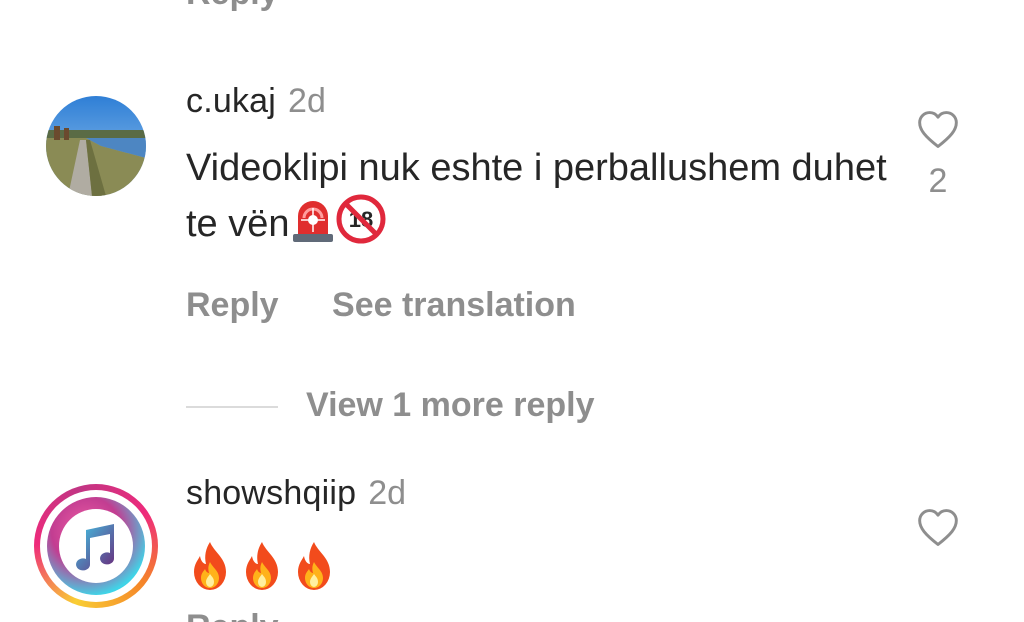 Image resolution: width=1024 pixels, height=622 pixels. I want to click on view-replies-button: View 1 more reply, so click(486, 408).